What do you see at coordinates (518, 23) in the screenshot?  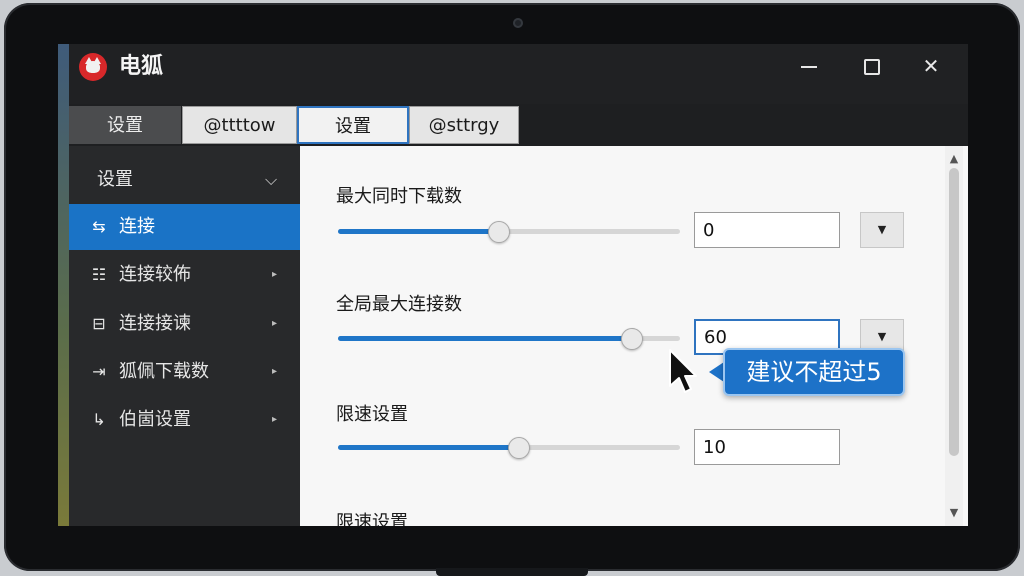 I see `webcam` at bounding box center [518, 23].